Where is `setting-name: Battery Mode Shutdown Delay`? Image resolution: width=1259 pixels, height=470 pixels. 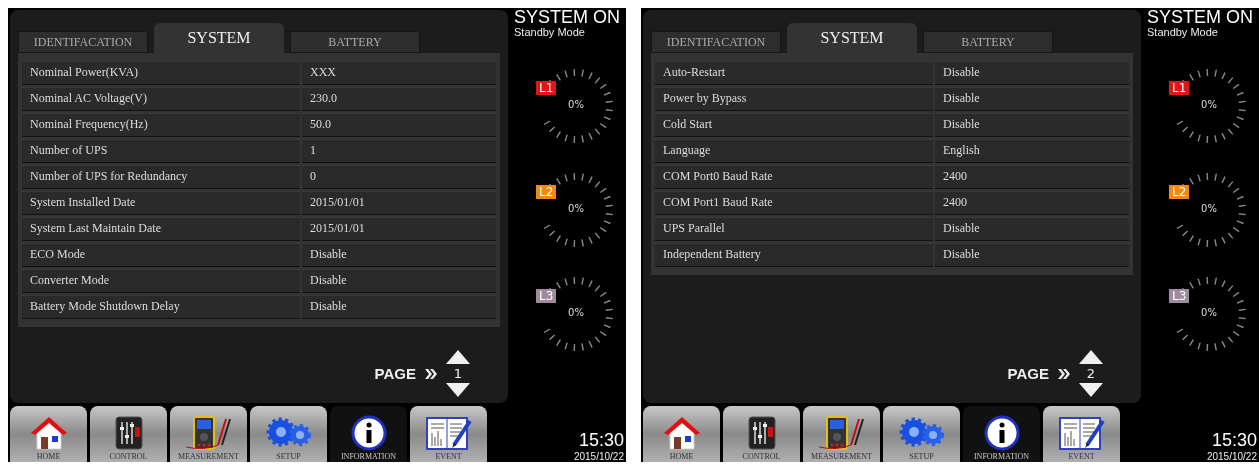
setting-name: Battery Mode Shutdown Delay is located at coordinates (161, 307).